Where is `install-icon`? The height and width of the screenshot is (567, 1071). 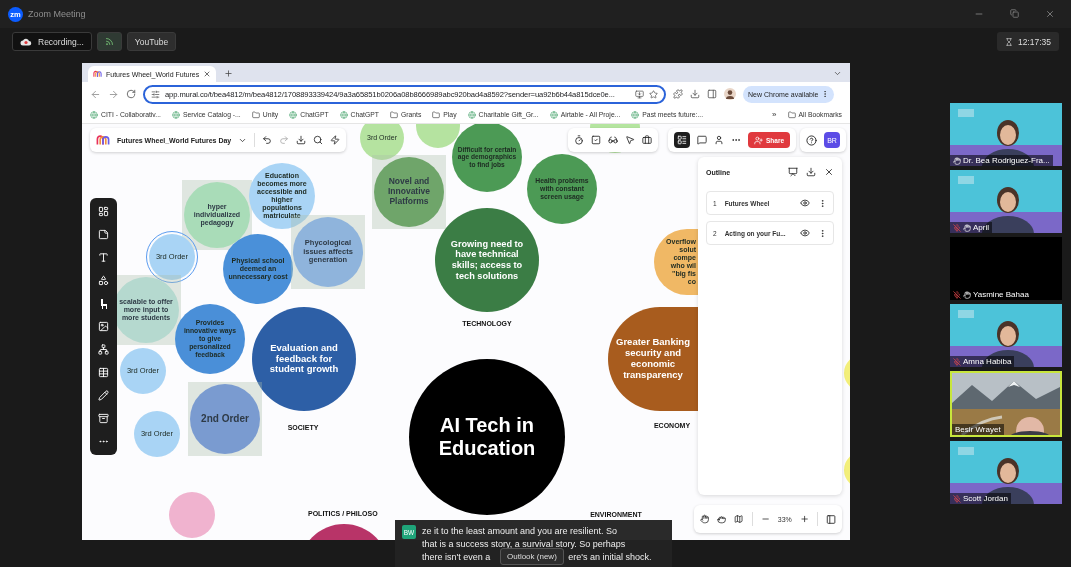
install-icon is located at coordinates (639, 94).